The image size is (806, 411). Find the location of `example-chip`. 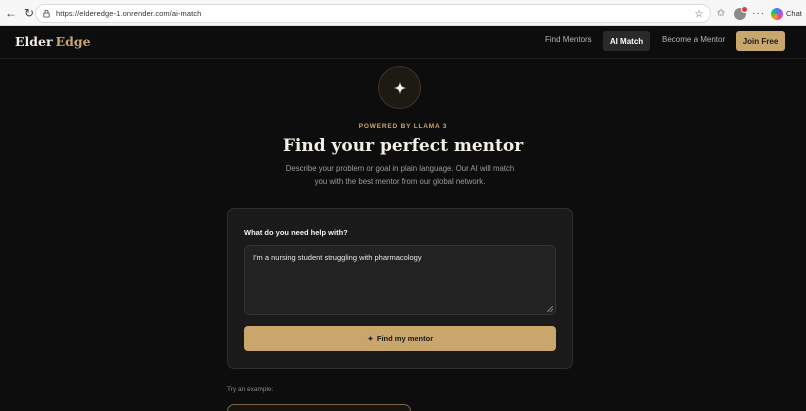

example-chip is located at coordinates (319, 407).